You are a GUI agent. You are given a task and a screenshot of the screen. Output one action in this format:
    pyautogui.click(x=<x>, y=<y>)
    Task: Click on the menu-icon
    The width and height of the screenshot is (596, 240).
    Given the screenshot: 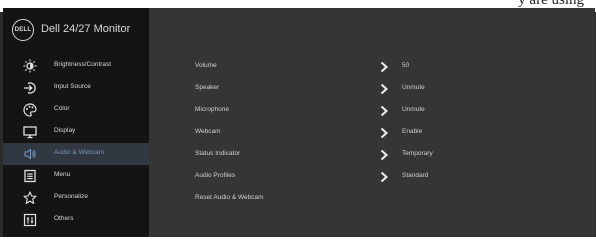 What is the action you would take?
    pyautogui.click(x=30, y=176)
    